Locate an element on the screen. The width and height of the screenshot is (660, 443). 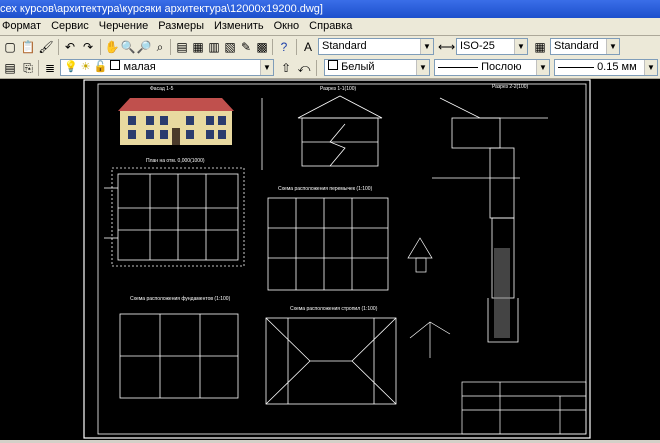
markup-icon: ✎ is located at coordinates (246, 47).